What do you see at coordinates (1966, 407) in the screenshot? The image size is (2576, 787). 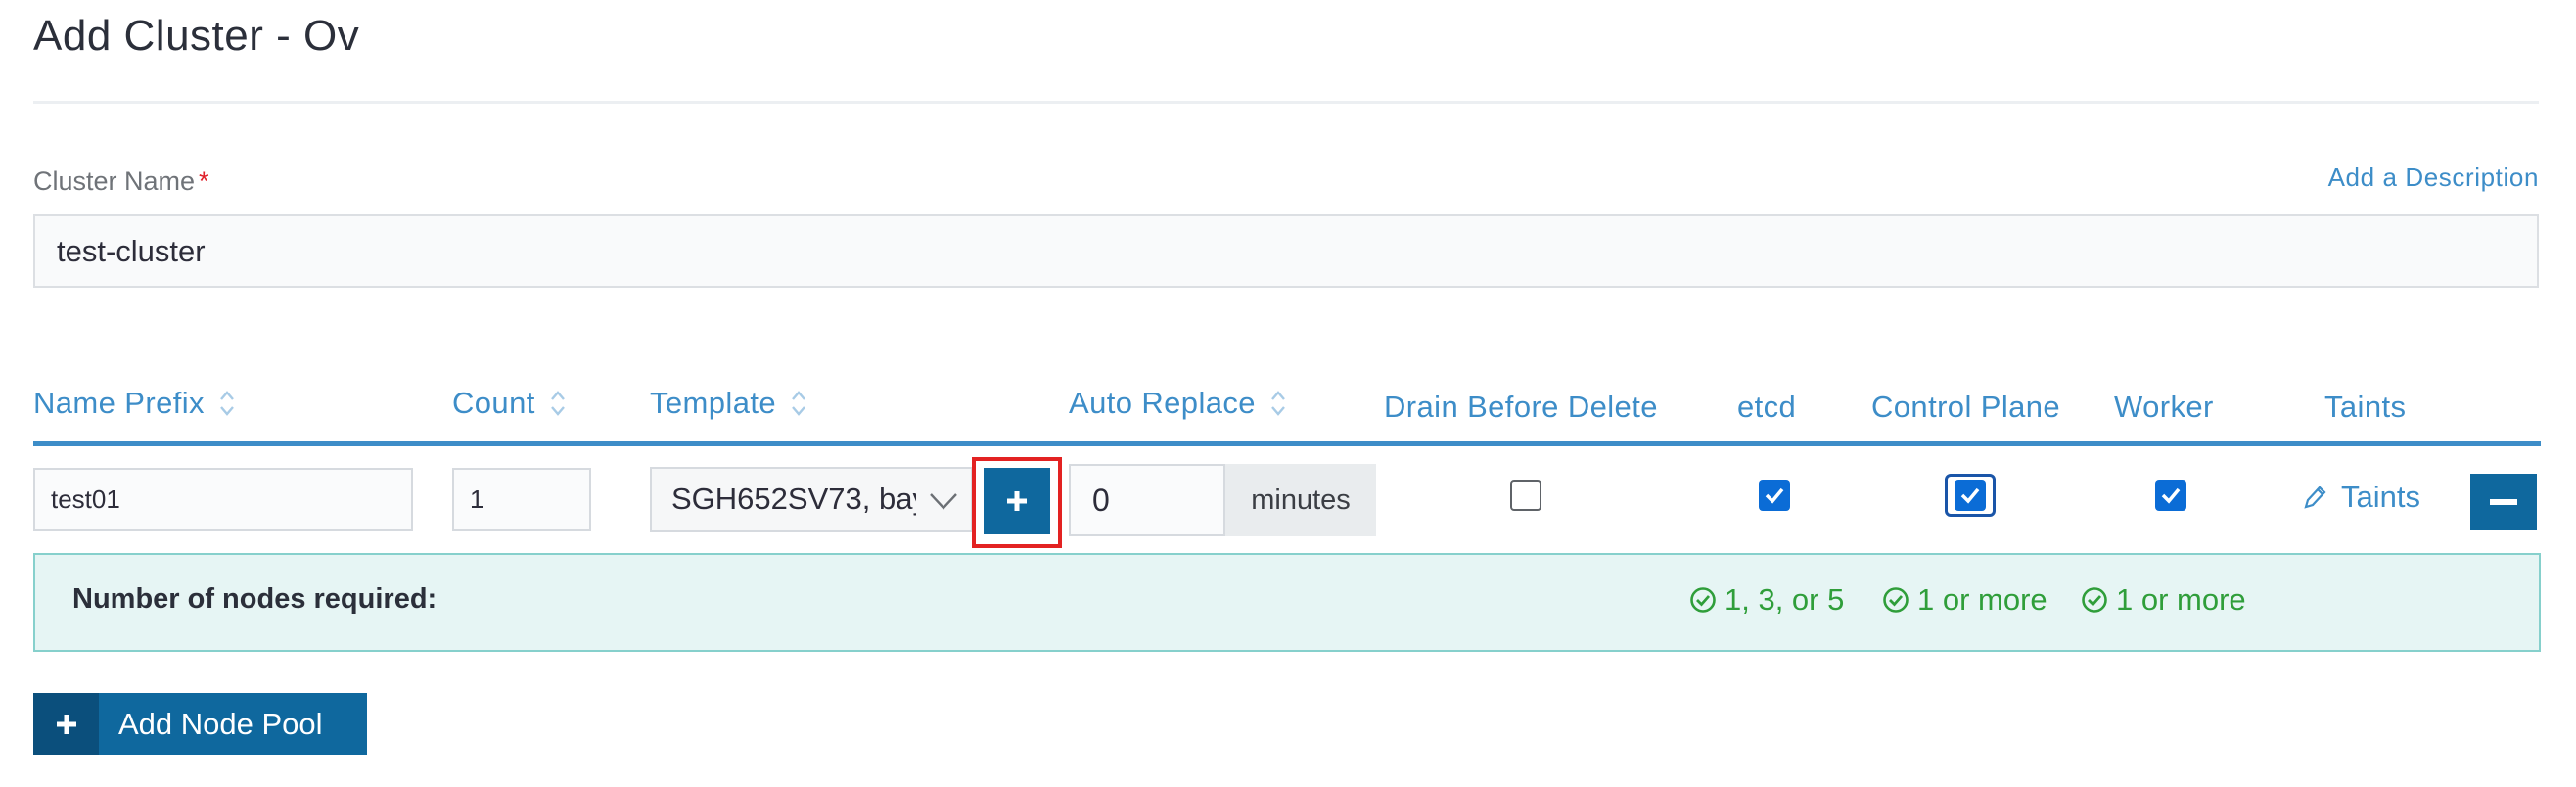 I see `header-control-plane: Control Plane` at bounding box center [1966, 407].